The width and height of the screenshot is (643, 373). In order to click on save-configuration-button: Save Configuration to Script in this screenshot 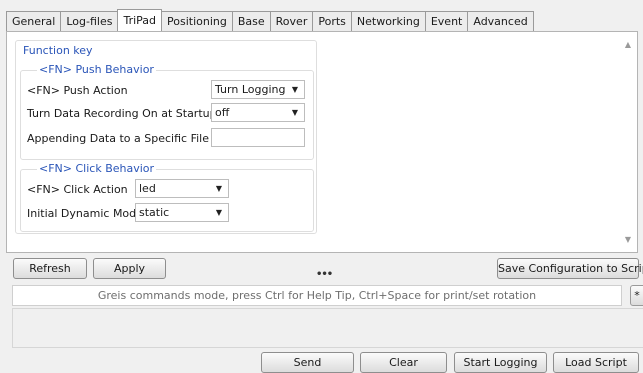, I will do `click(570, 268)`.